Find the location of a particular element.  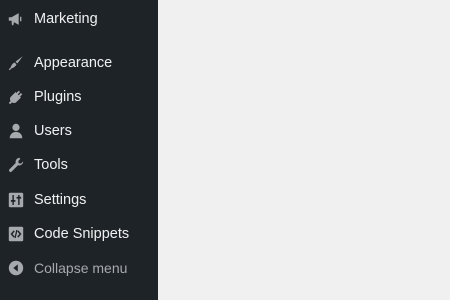

collapse-menu-label: Collapse menu is located at coordinates (81, 268).